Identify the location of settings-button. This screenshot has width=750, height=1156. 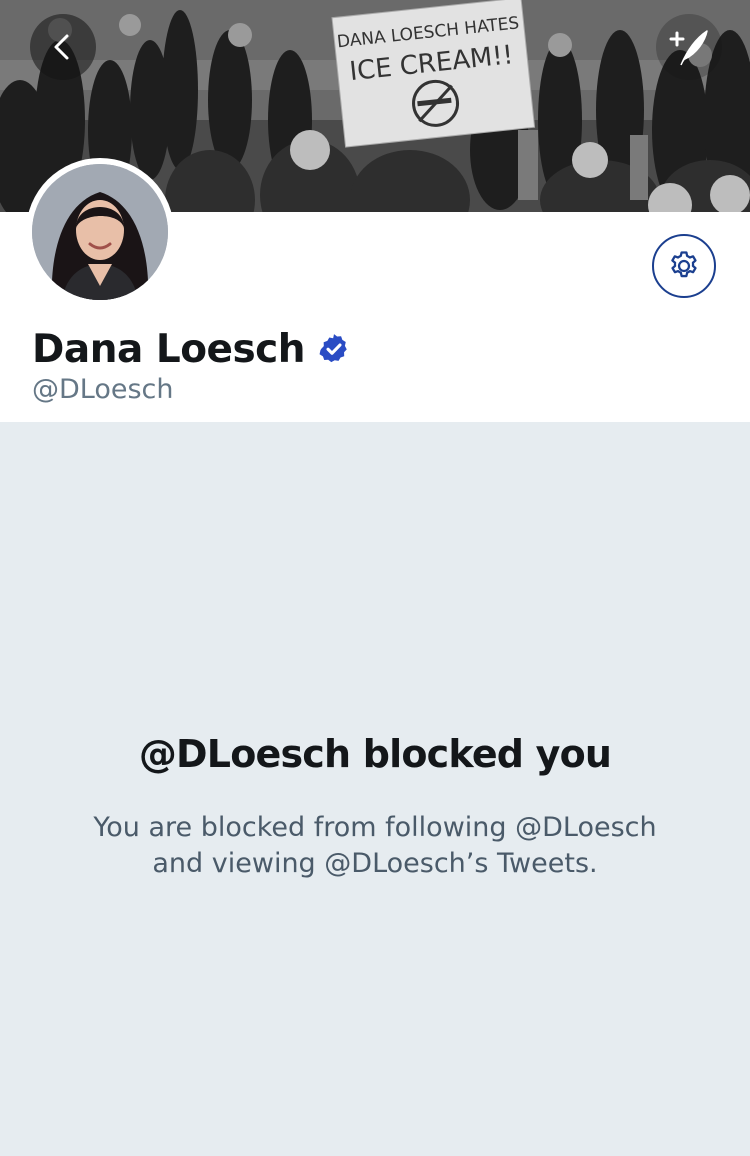
(684, 266).